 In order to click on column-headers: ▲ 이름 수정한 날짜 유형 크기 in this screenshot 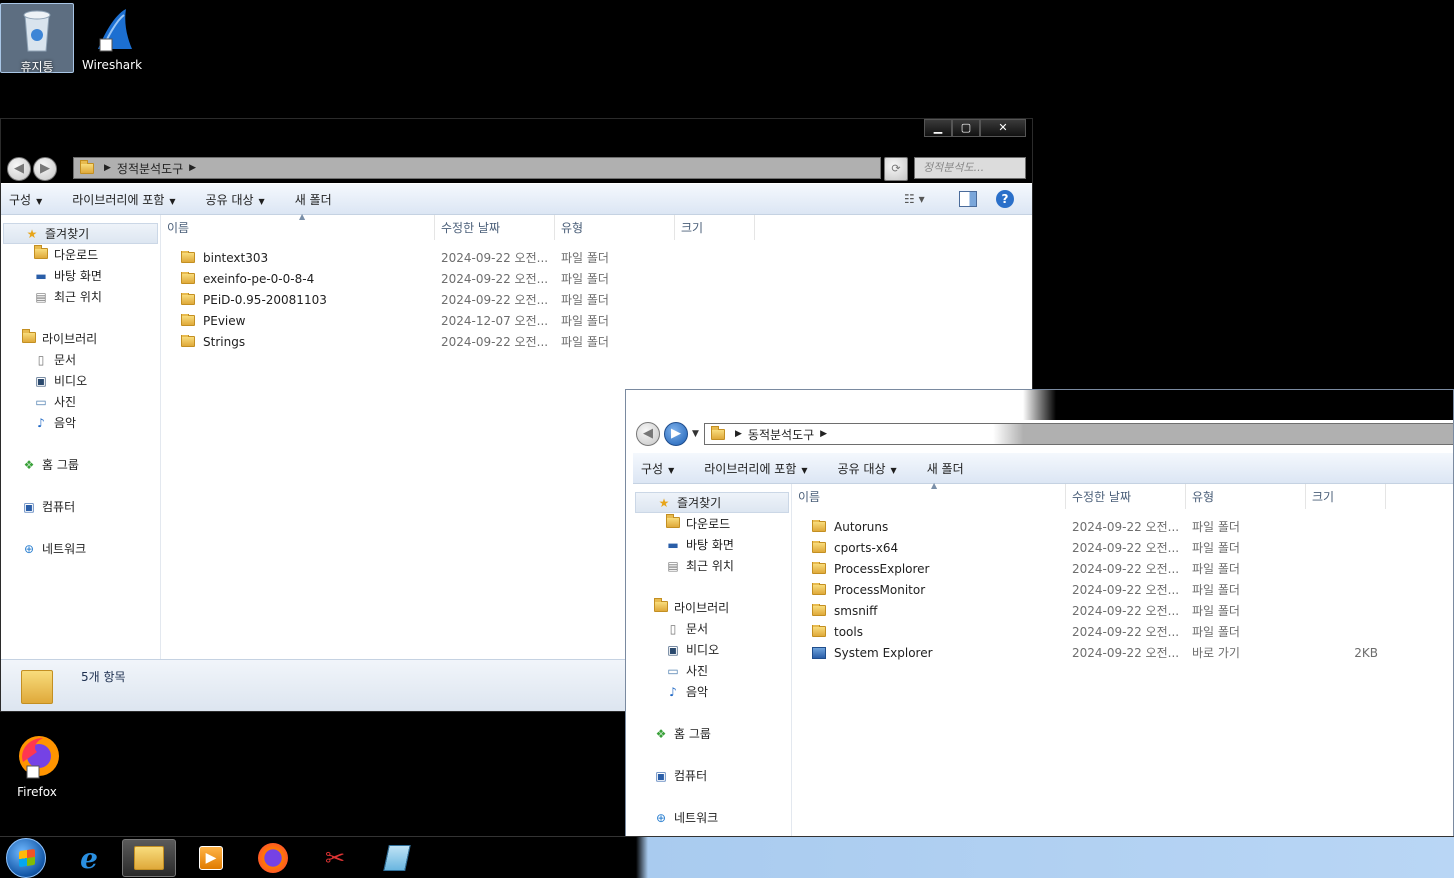, I will do `click(596, 226)`.